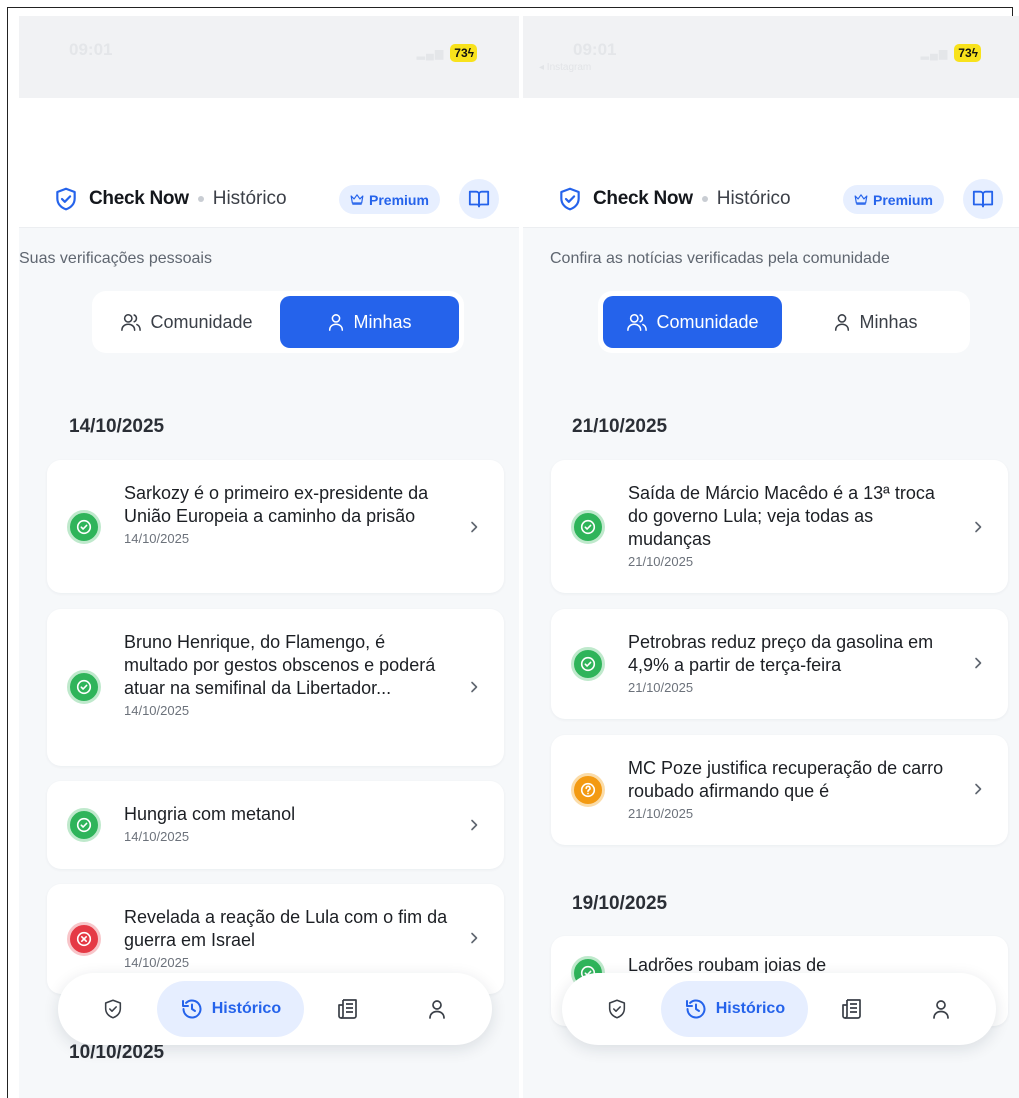 This screenshot has height=1098, width=1019. What do you see at coordinates (965, 53) in the screenshot?
I see `battery-level: 73` at bounding box center [965, 53].